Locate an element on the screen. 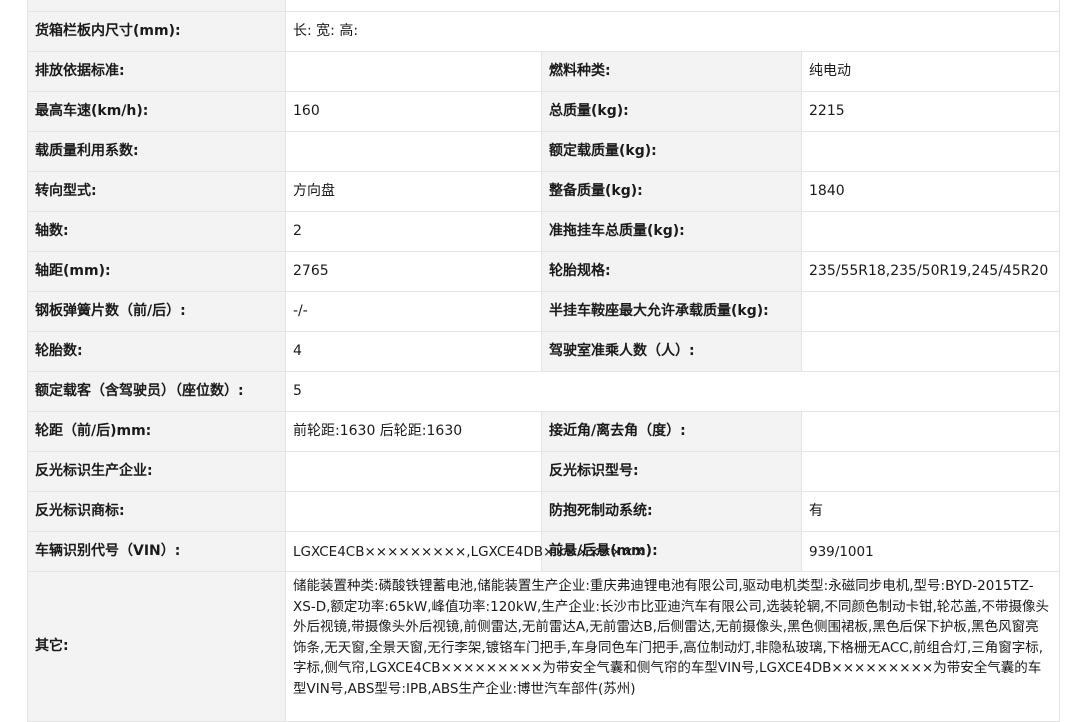 This screenshot has height=722, width=1080. row-label: 驾驶室准乘人数（人）: is located at coordinates (671, 351).